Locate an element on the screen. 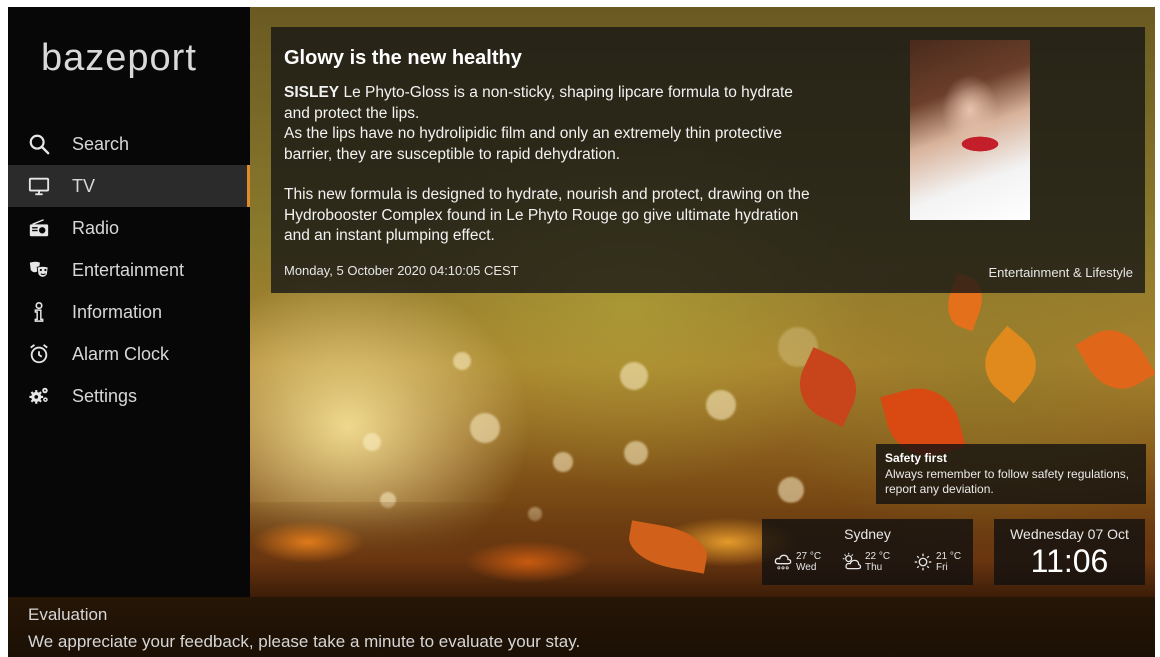  forecast-day-label: Fri is located at coordinates (942, 567).